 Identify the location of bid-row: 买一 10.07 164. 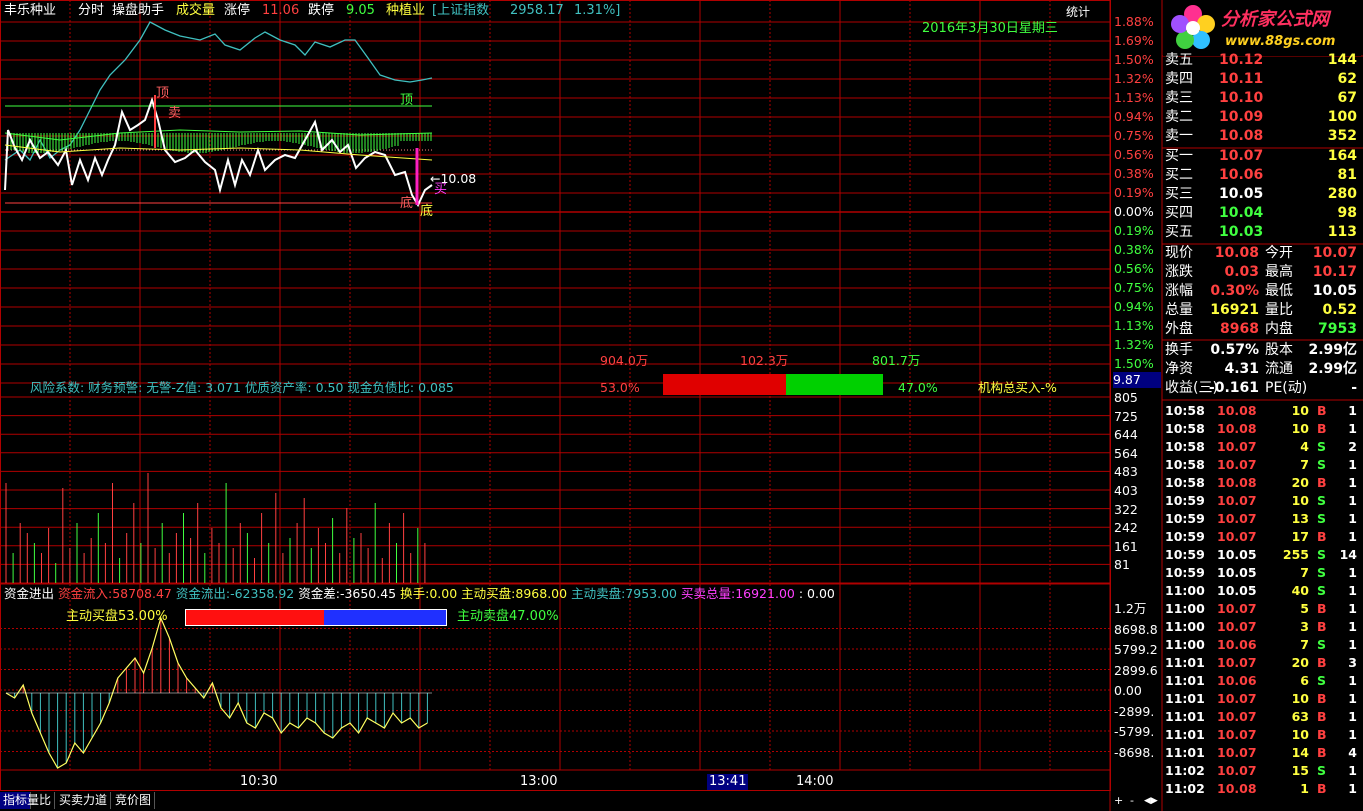
(1262, 156).